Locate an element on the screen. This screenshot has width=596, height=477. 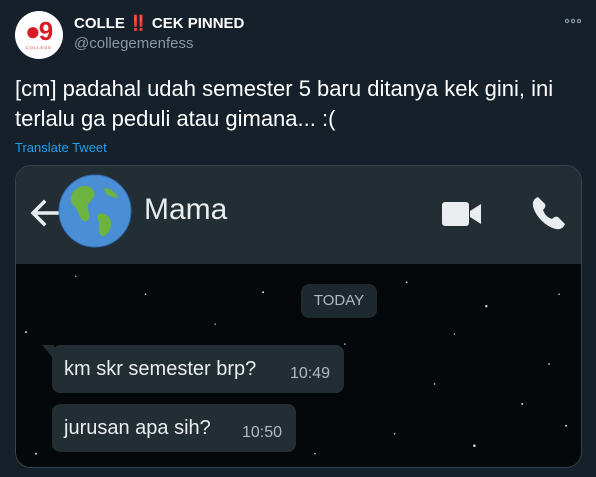
phone-icon is located at coordinates (549, 213).